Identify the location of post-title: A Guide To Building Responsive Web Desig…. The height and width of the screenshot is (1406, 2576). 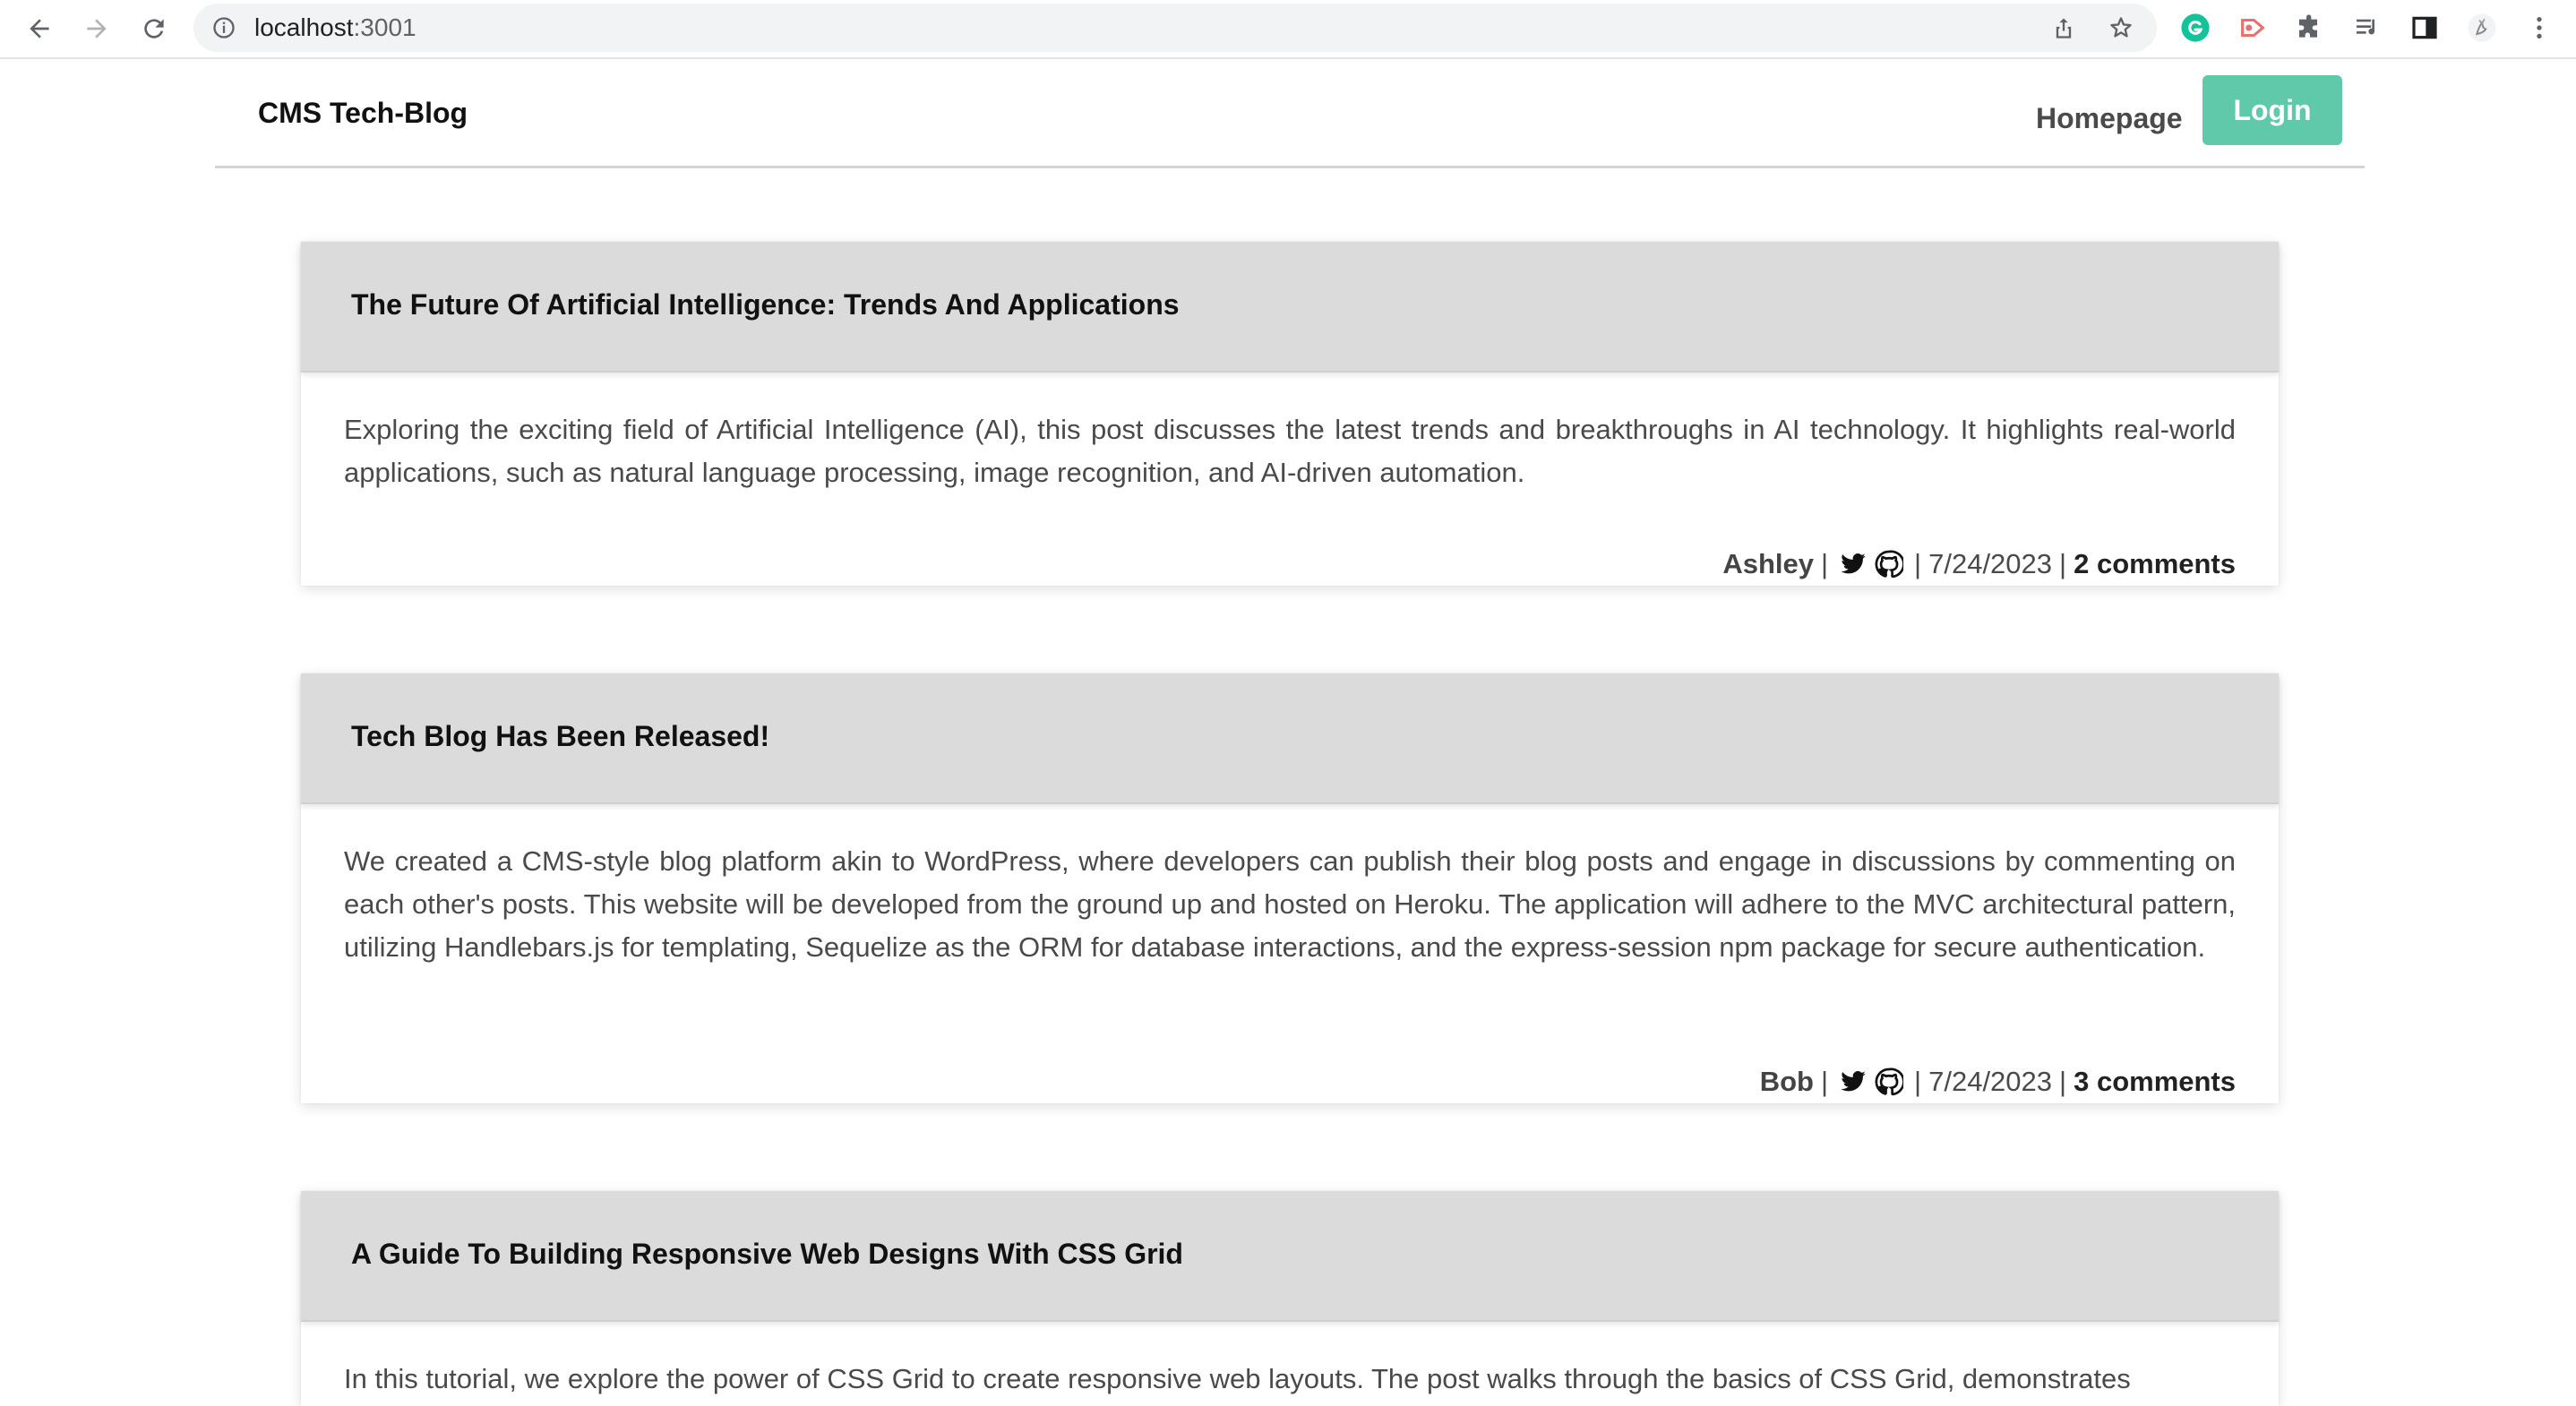
(767, 1254).